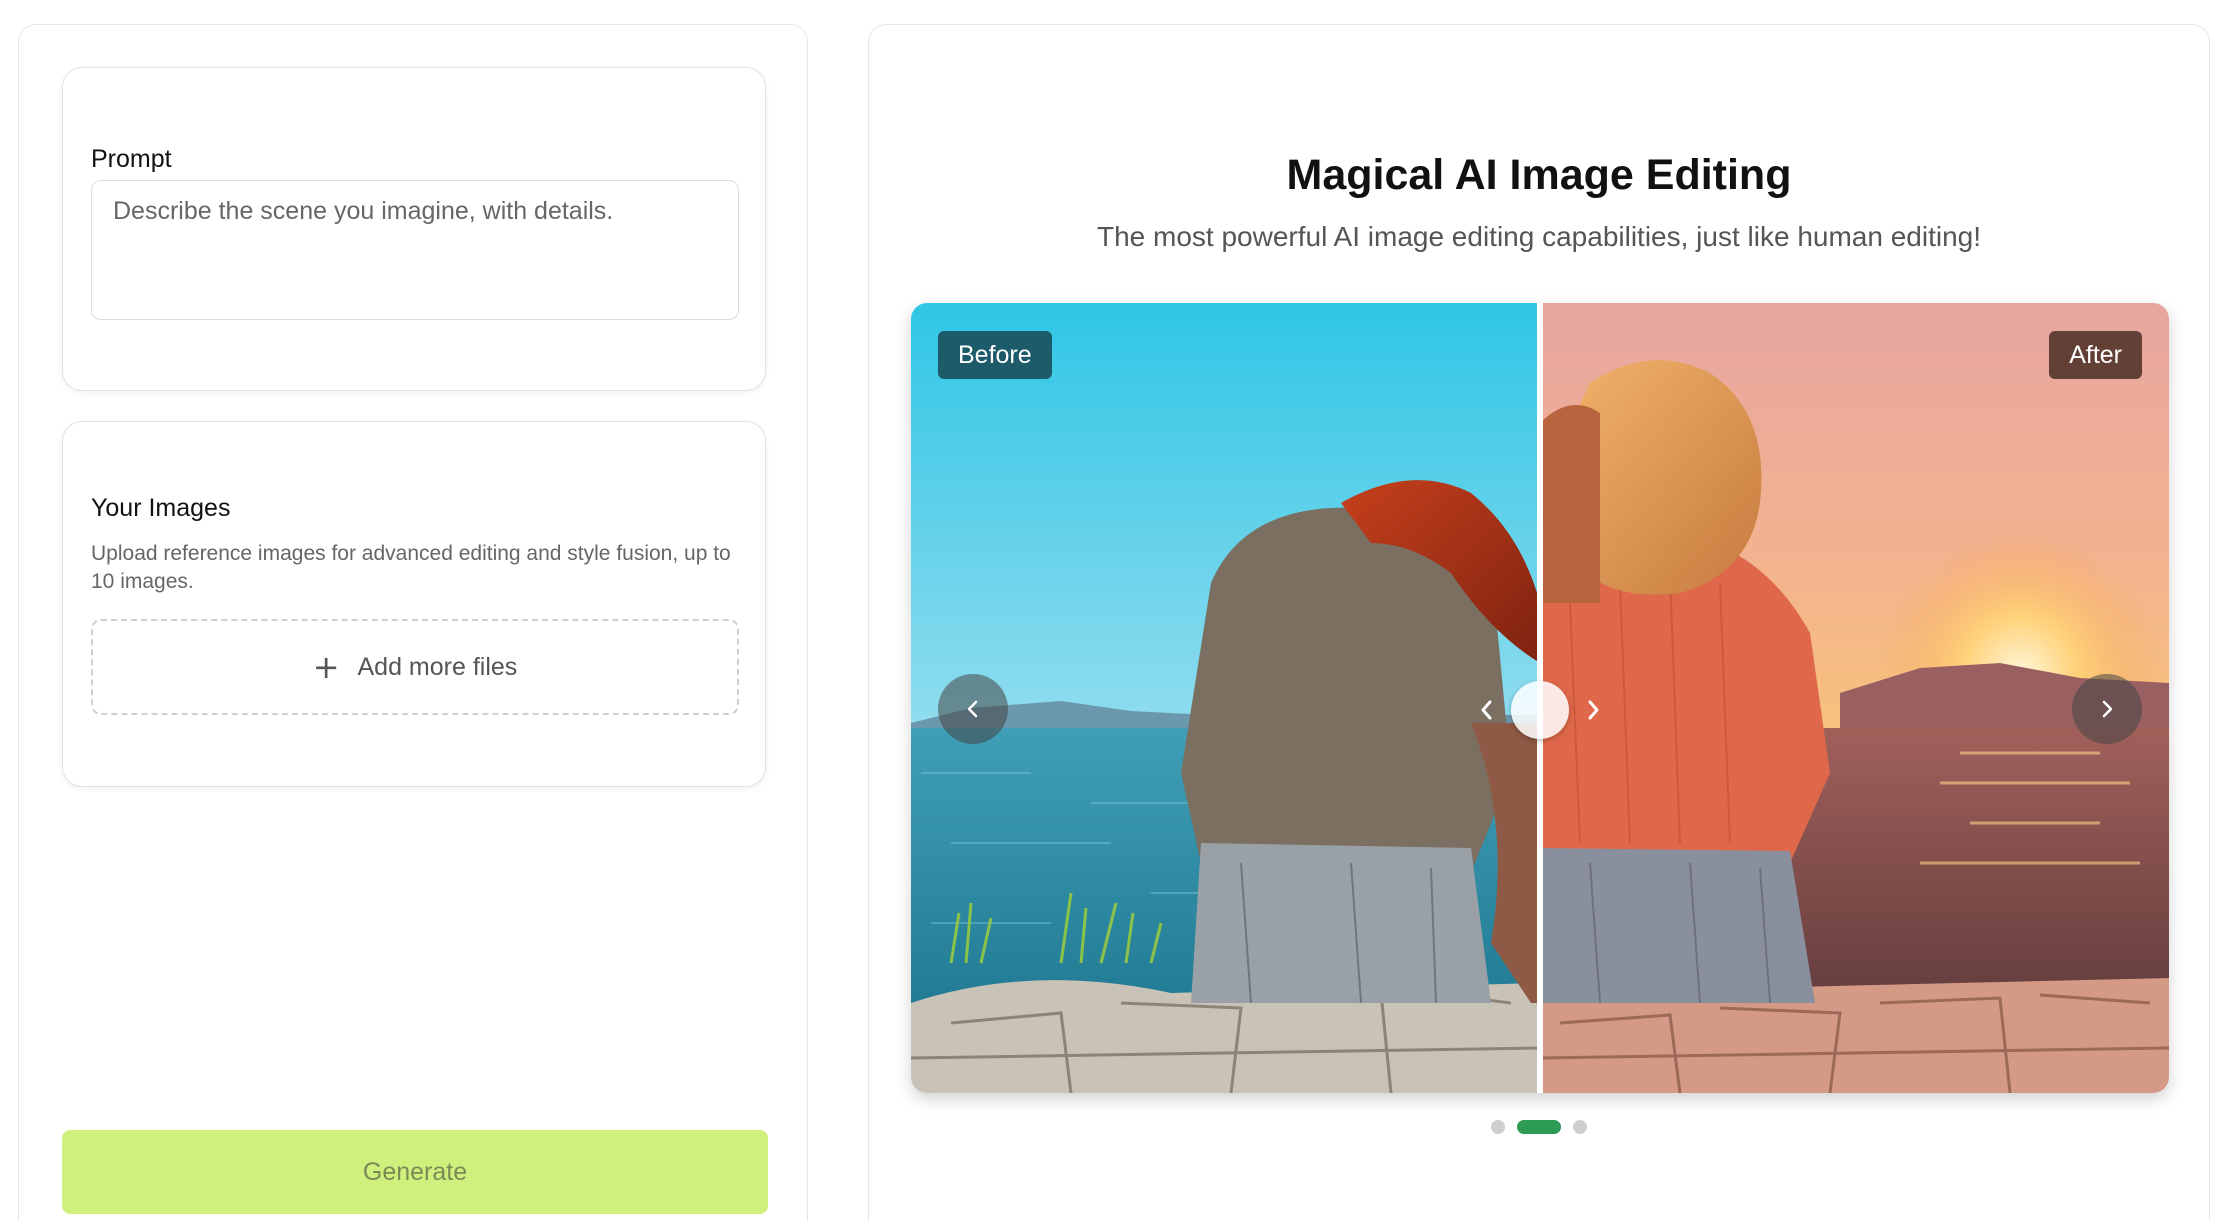  I want to click on prompt-card: Prompt, so click(414, 229).